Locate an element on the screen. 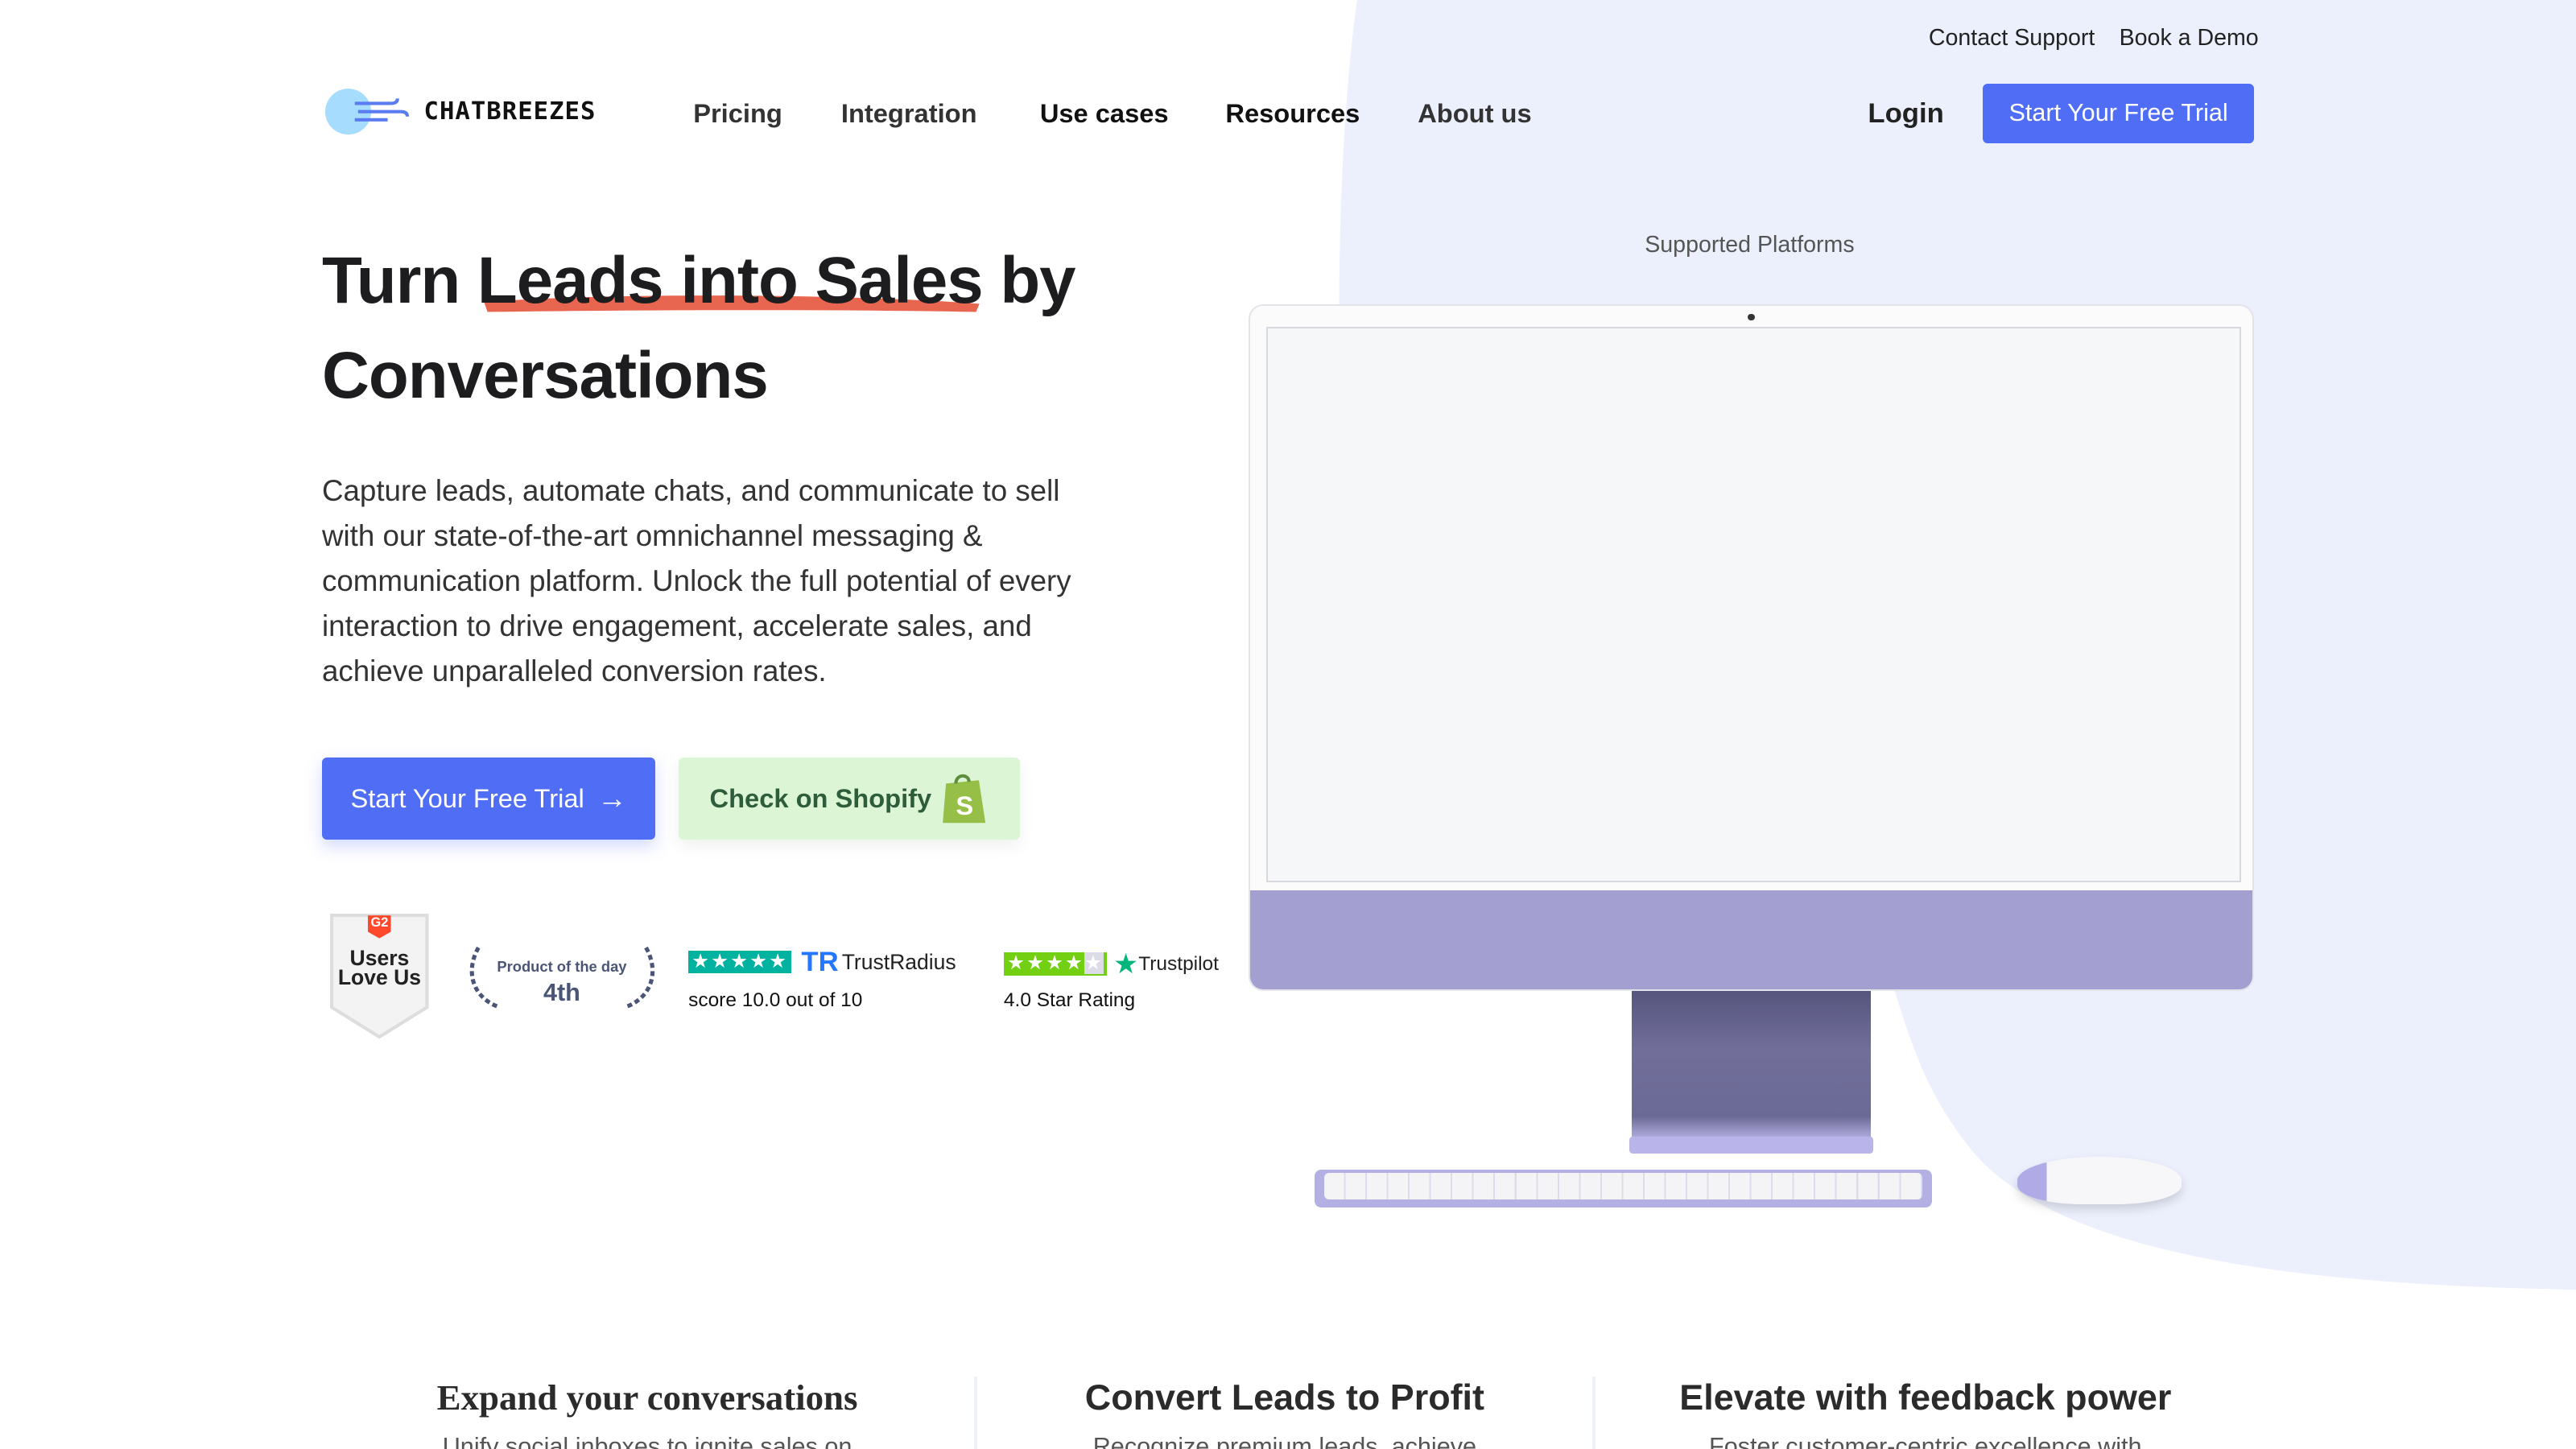  feature-desc: Recognize premium leads, achieve is located at coordinates (1284, 1440).